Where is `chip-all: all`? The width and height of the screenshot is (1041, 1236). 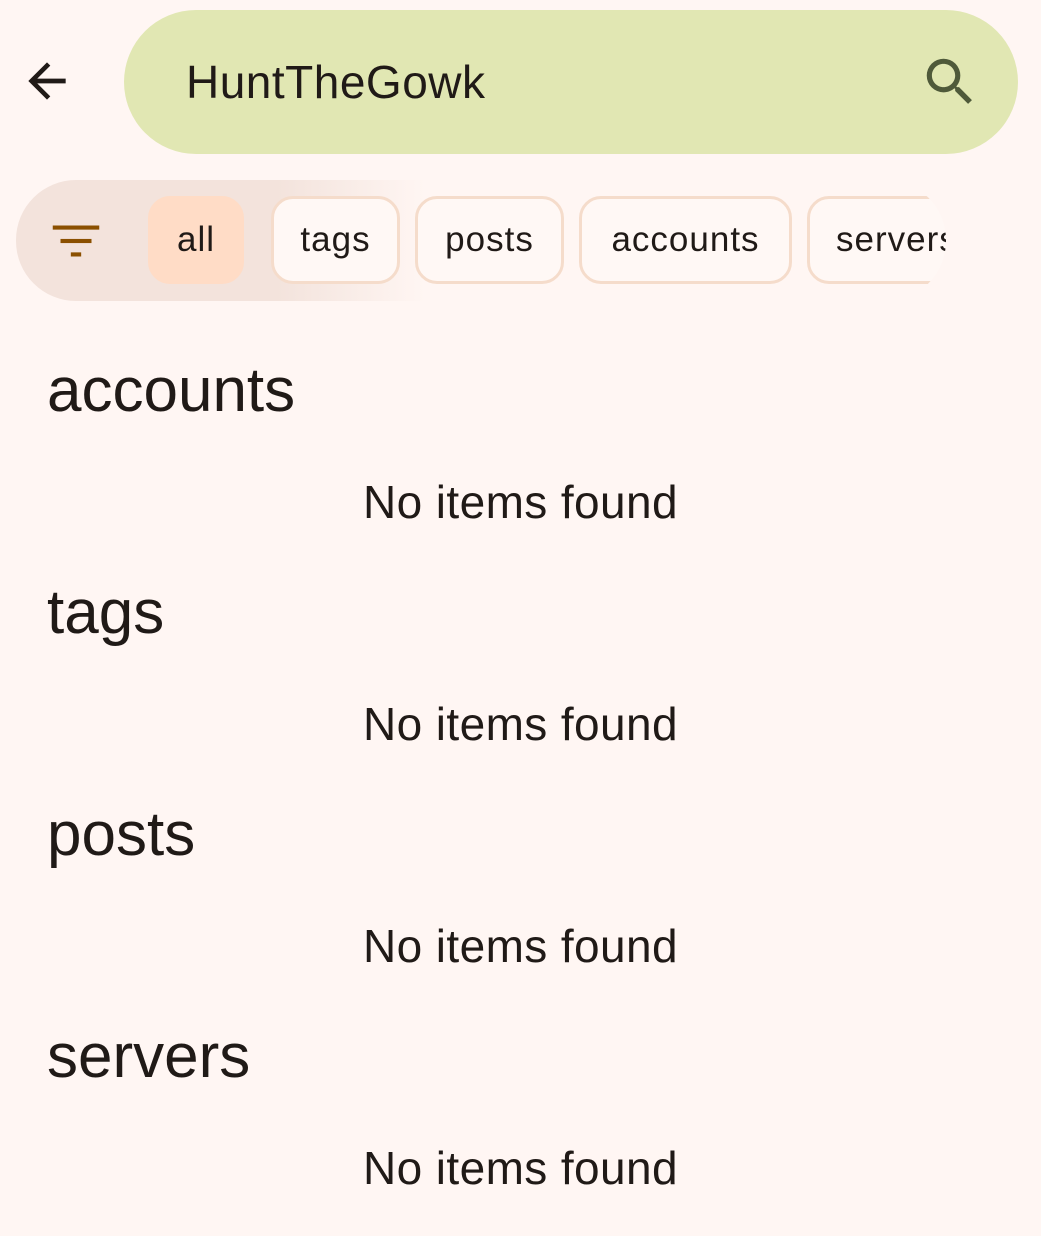 chip-all: all is located at coordinates (196, 240).